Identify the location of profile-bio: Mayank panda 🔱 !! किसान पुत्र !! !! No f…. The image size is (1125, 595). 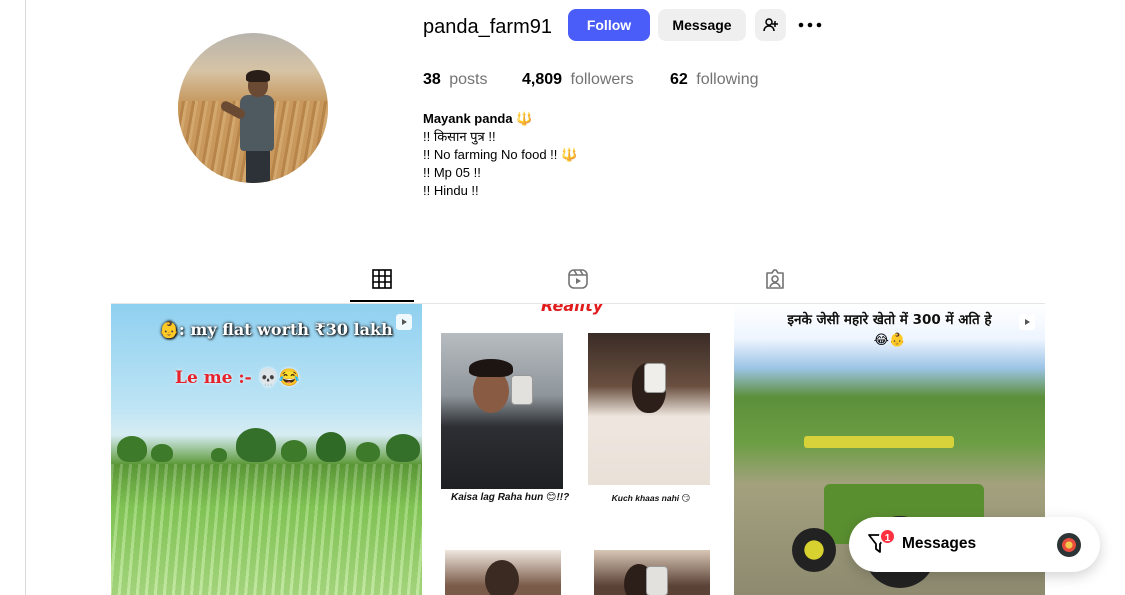
(500, 155).